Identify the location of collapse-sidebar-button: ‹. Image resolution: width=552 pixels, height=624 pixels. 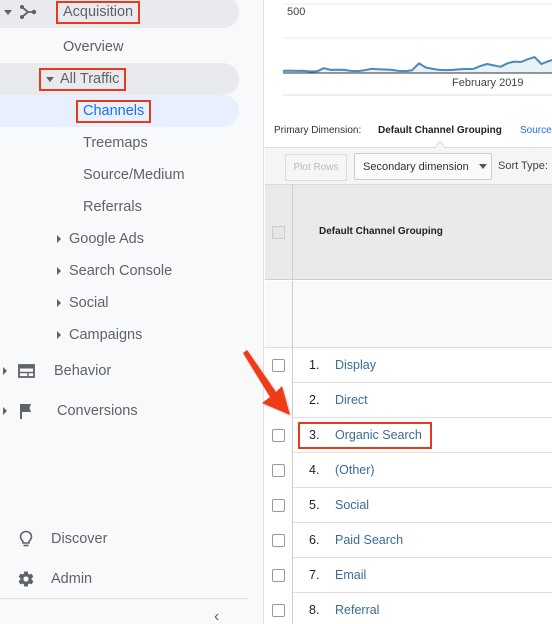
(216, 616).